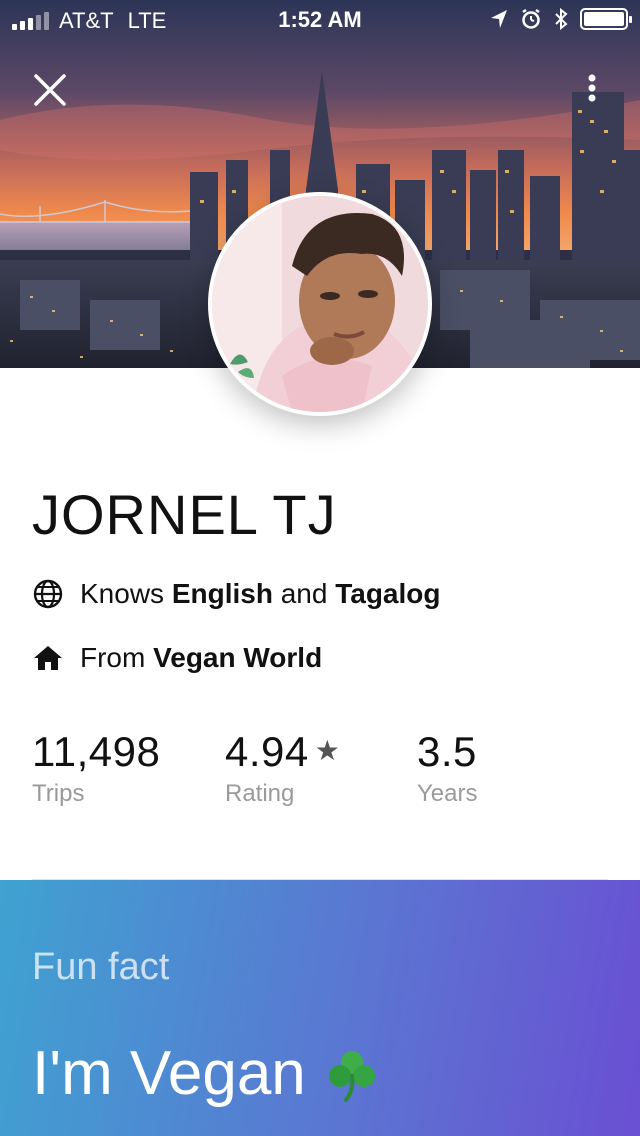 This screenshot has height=1136, width=640. I want to click on status-bar-right, so click(561, 19).